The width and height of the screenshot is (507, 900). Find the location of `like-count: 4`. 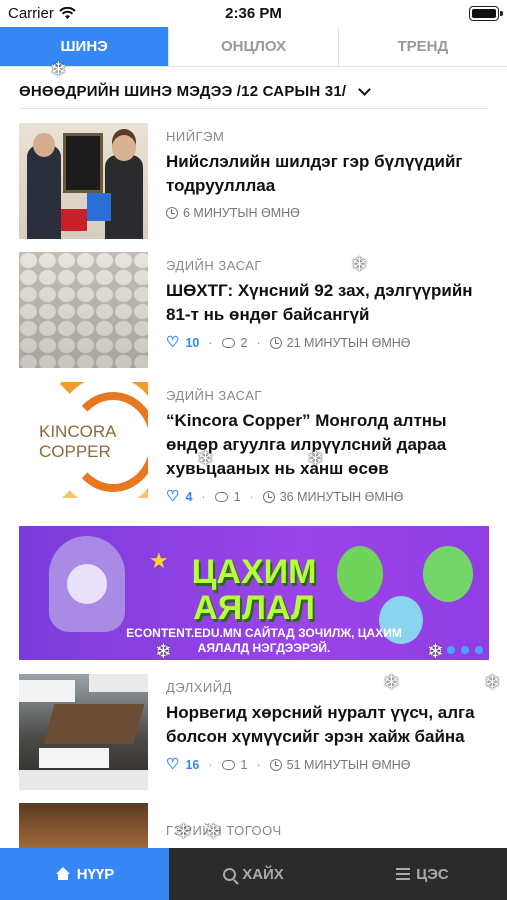

like-count: 4 is located at coordinates (189, 496).